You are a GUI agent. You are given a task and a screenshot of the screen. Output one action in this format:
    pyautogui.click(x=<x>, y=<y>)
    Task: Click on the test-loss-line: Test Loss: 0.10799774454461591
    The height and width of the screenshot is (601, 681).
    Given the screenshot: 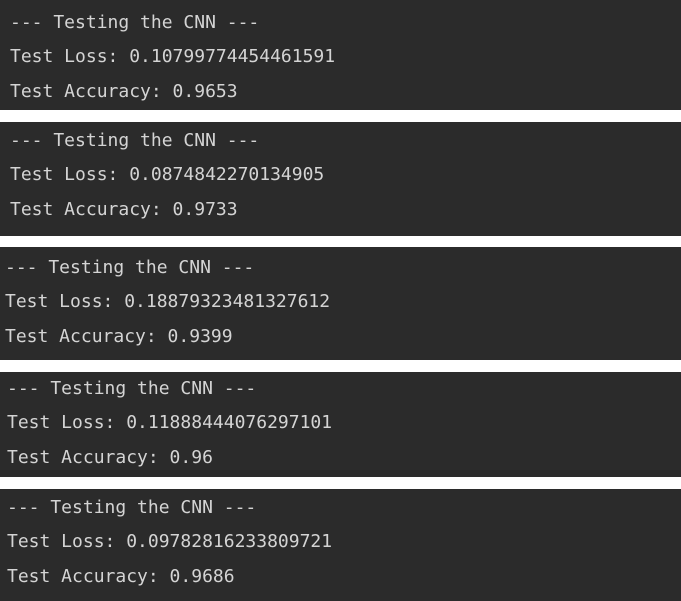 What is the action you would take?
    pyautogui.click(x=173, y=56)
    